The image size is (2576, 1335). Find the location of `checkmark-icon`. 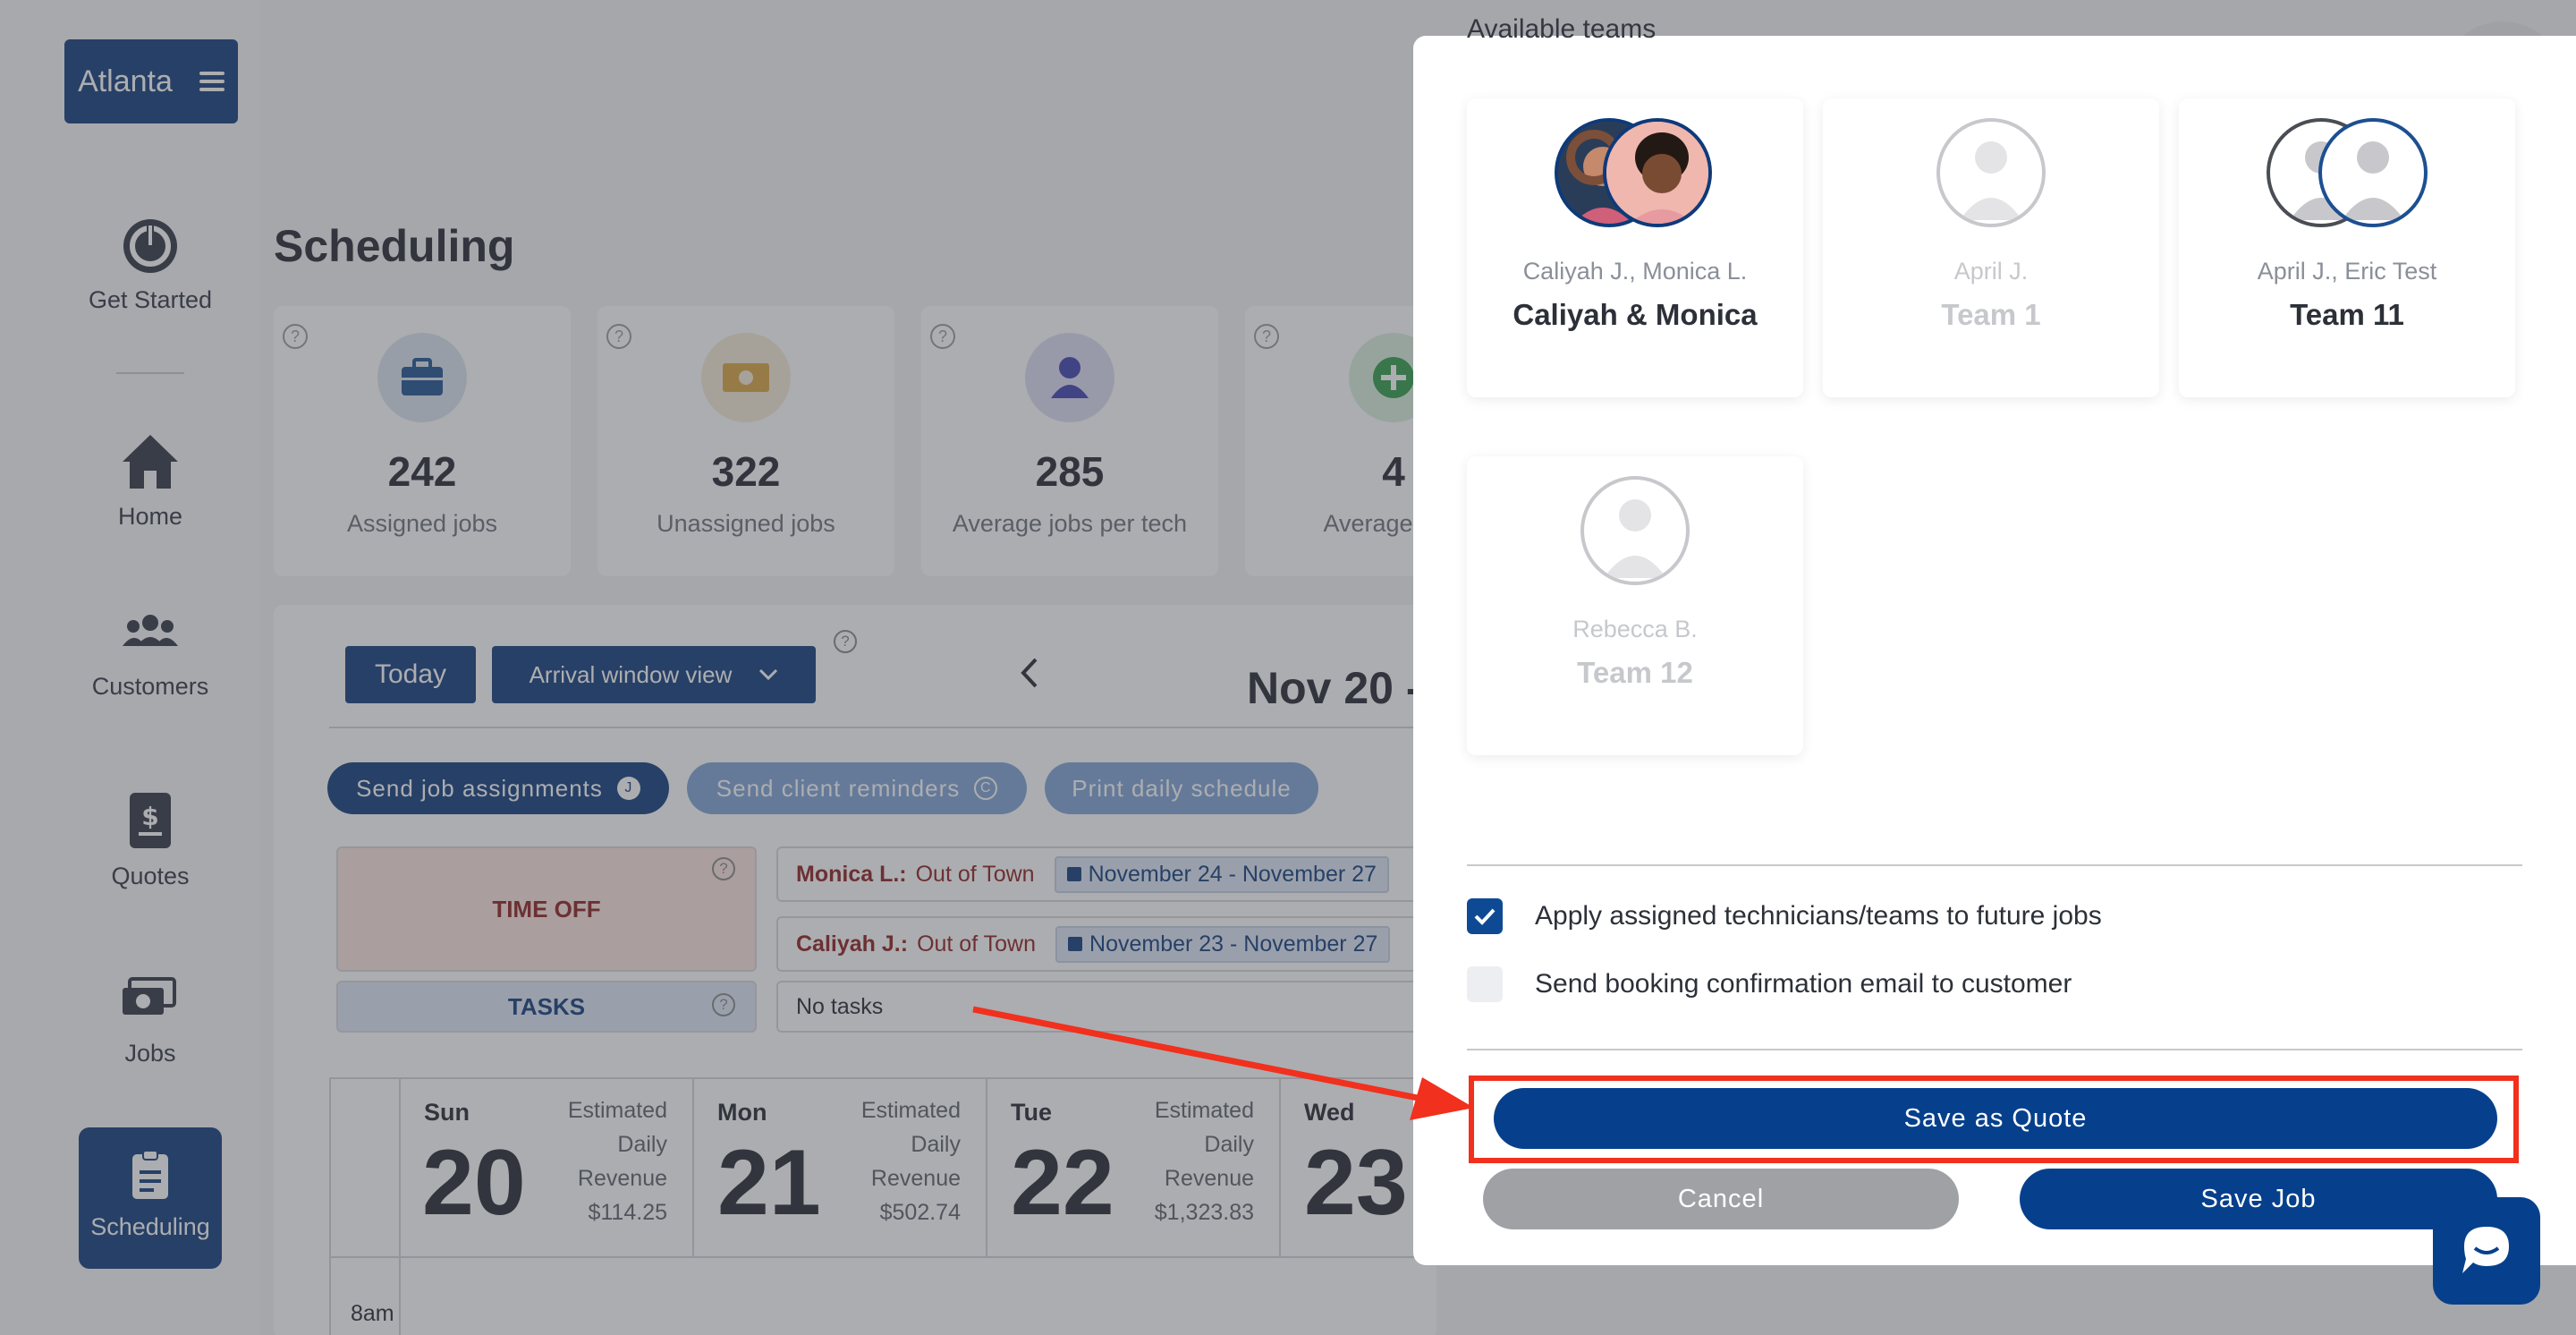

checkmark-icon is located at coordinates (1485, 916).